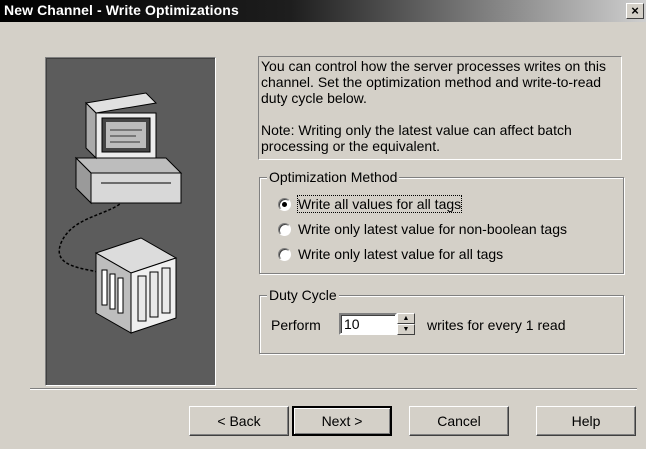 This screenshot has width=646, height=449. Describe the element at coordinates (401, 254) in the screenshot. I see `radio-label: Write only latest value for all tags` at that location.